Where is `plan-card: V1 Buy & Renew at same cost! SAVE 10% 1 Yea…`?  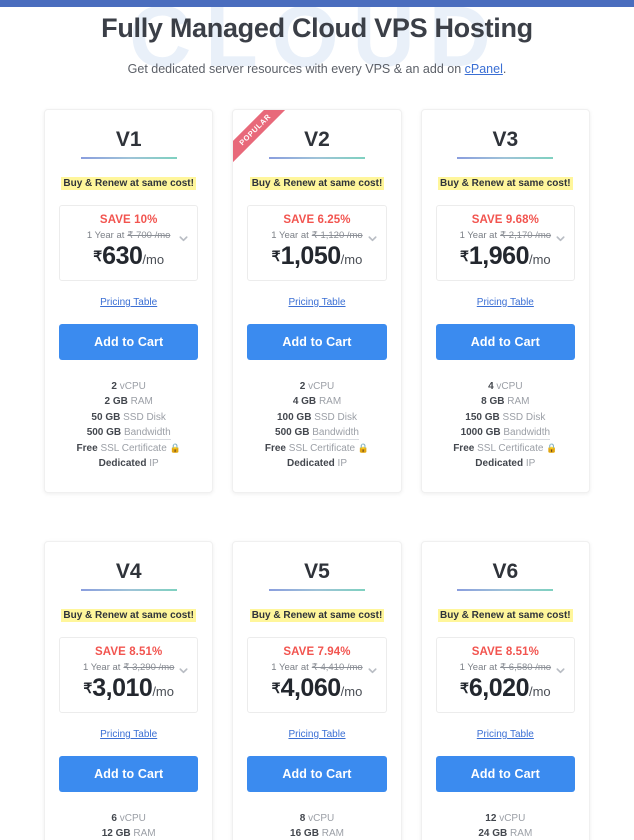
plan-card: V1 Buy & Renew at same cost! SAVE 10% 1 Yea… is located at coordinates (129, 300).